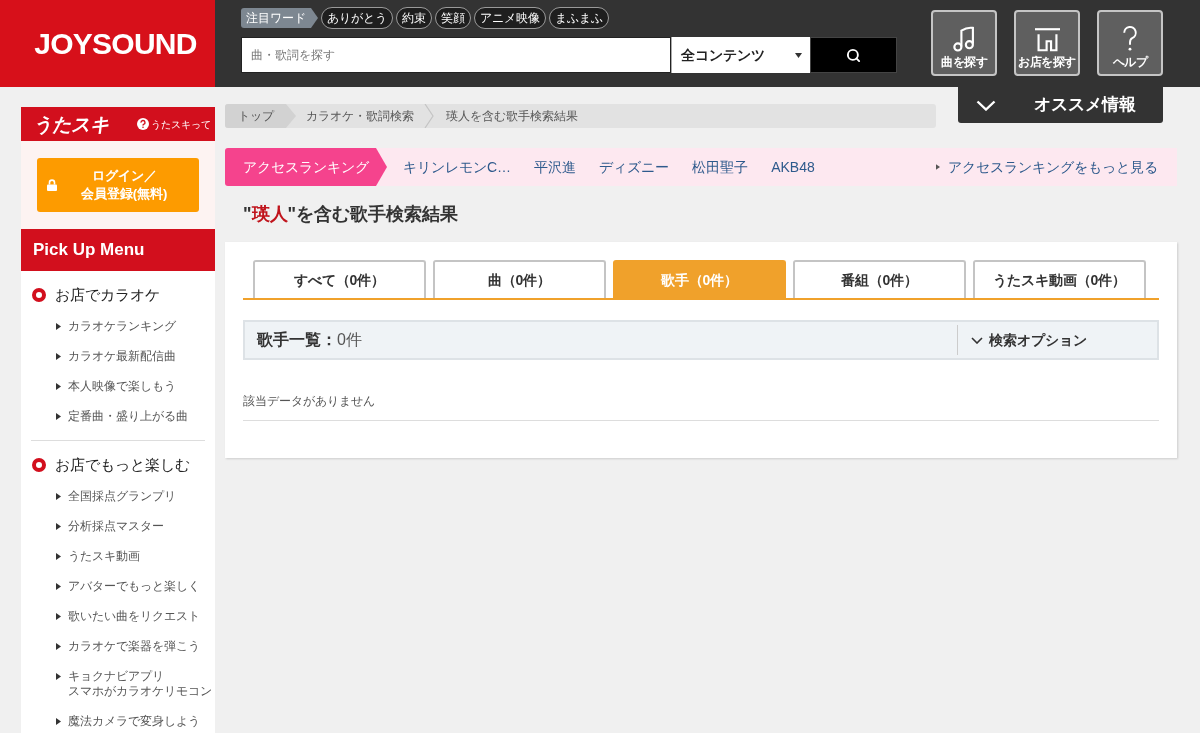 The image size is (1200, 733). What do you see at coordinates (1053, 167) in the screenshot?
I see `more-ranking-link: アクセスランキングをもっと見る` at bounding box center [1053, 167].